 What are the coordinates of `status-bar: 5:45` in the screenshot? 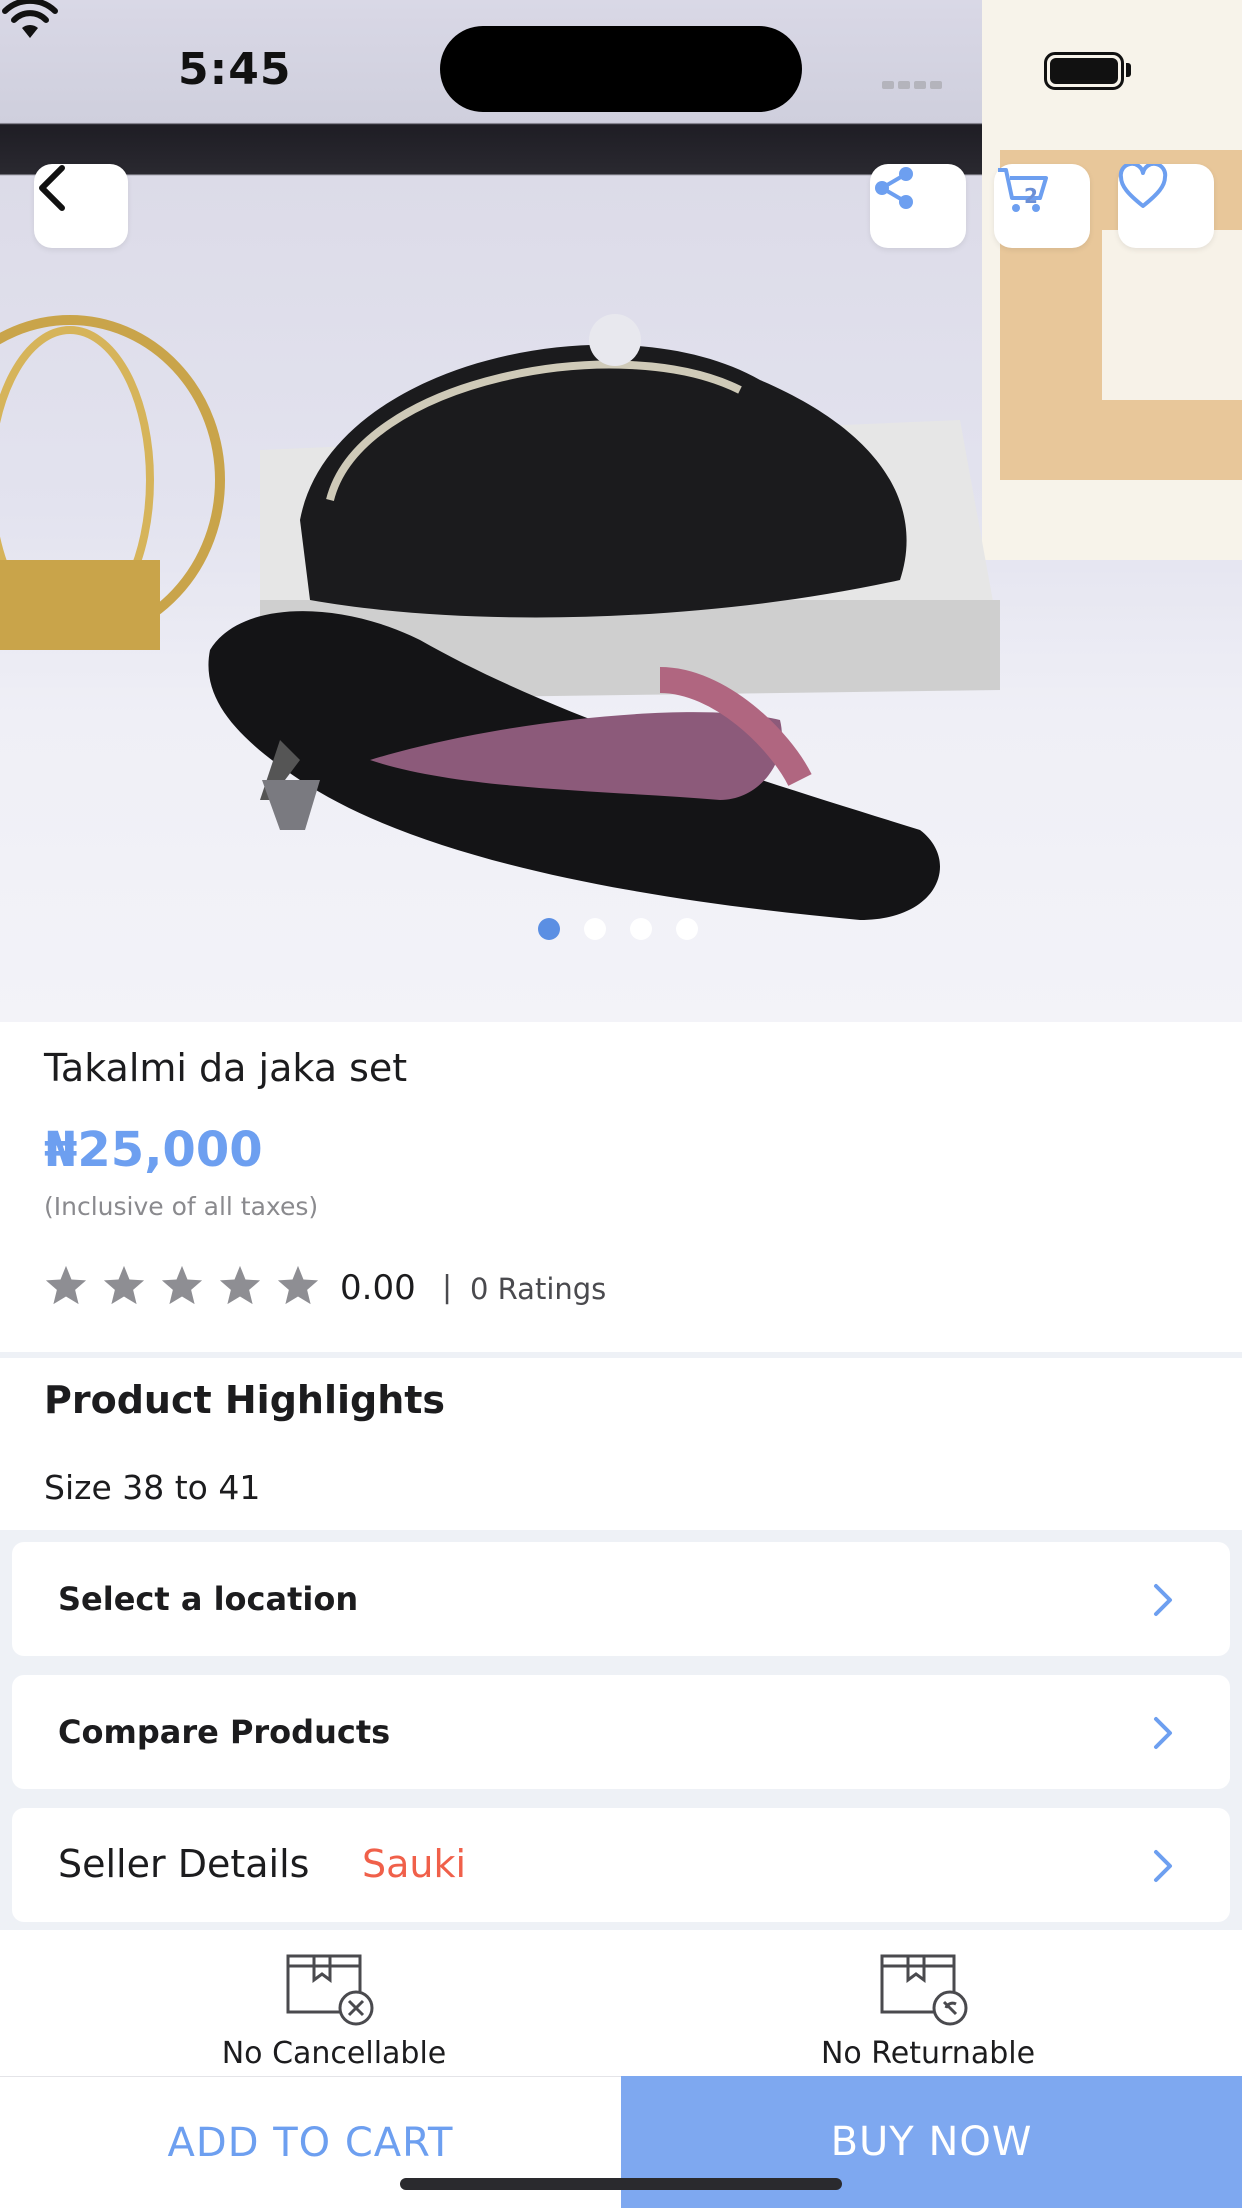 It's located at (621, 70).